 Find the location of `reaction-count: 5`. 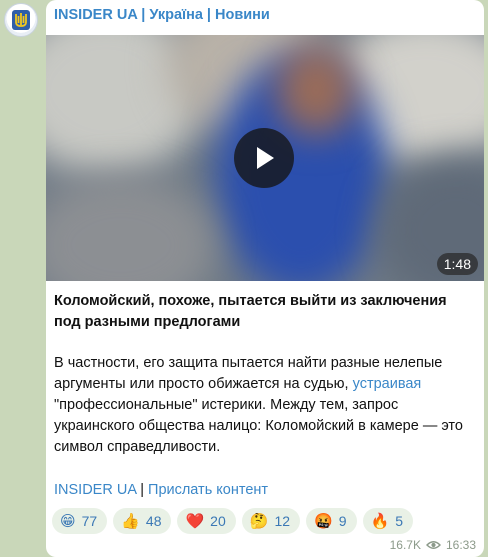

reaction-count: 5 is located at coordinates (399, 521).